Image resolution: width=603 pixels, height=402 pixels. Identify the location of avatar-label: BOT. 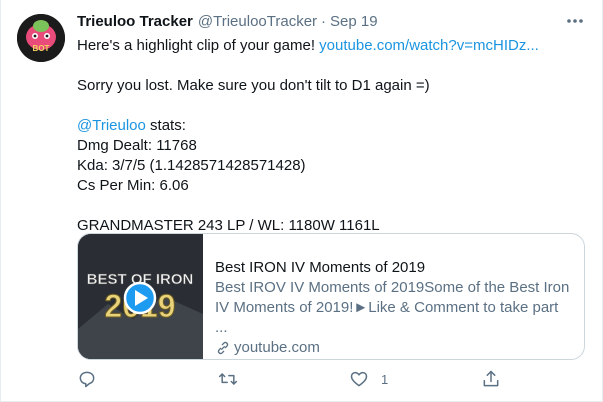
(41, 48).